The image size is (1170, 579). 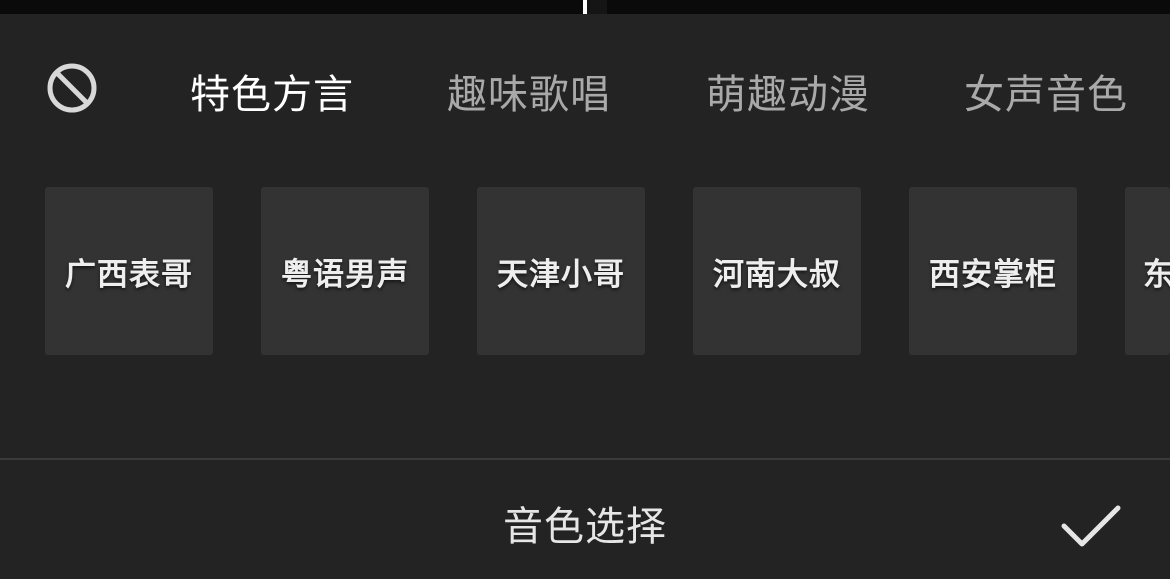 I want to click on tab-dialect: 特色方言, so click(x=272, y=95).